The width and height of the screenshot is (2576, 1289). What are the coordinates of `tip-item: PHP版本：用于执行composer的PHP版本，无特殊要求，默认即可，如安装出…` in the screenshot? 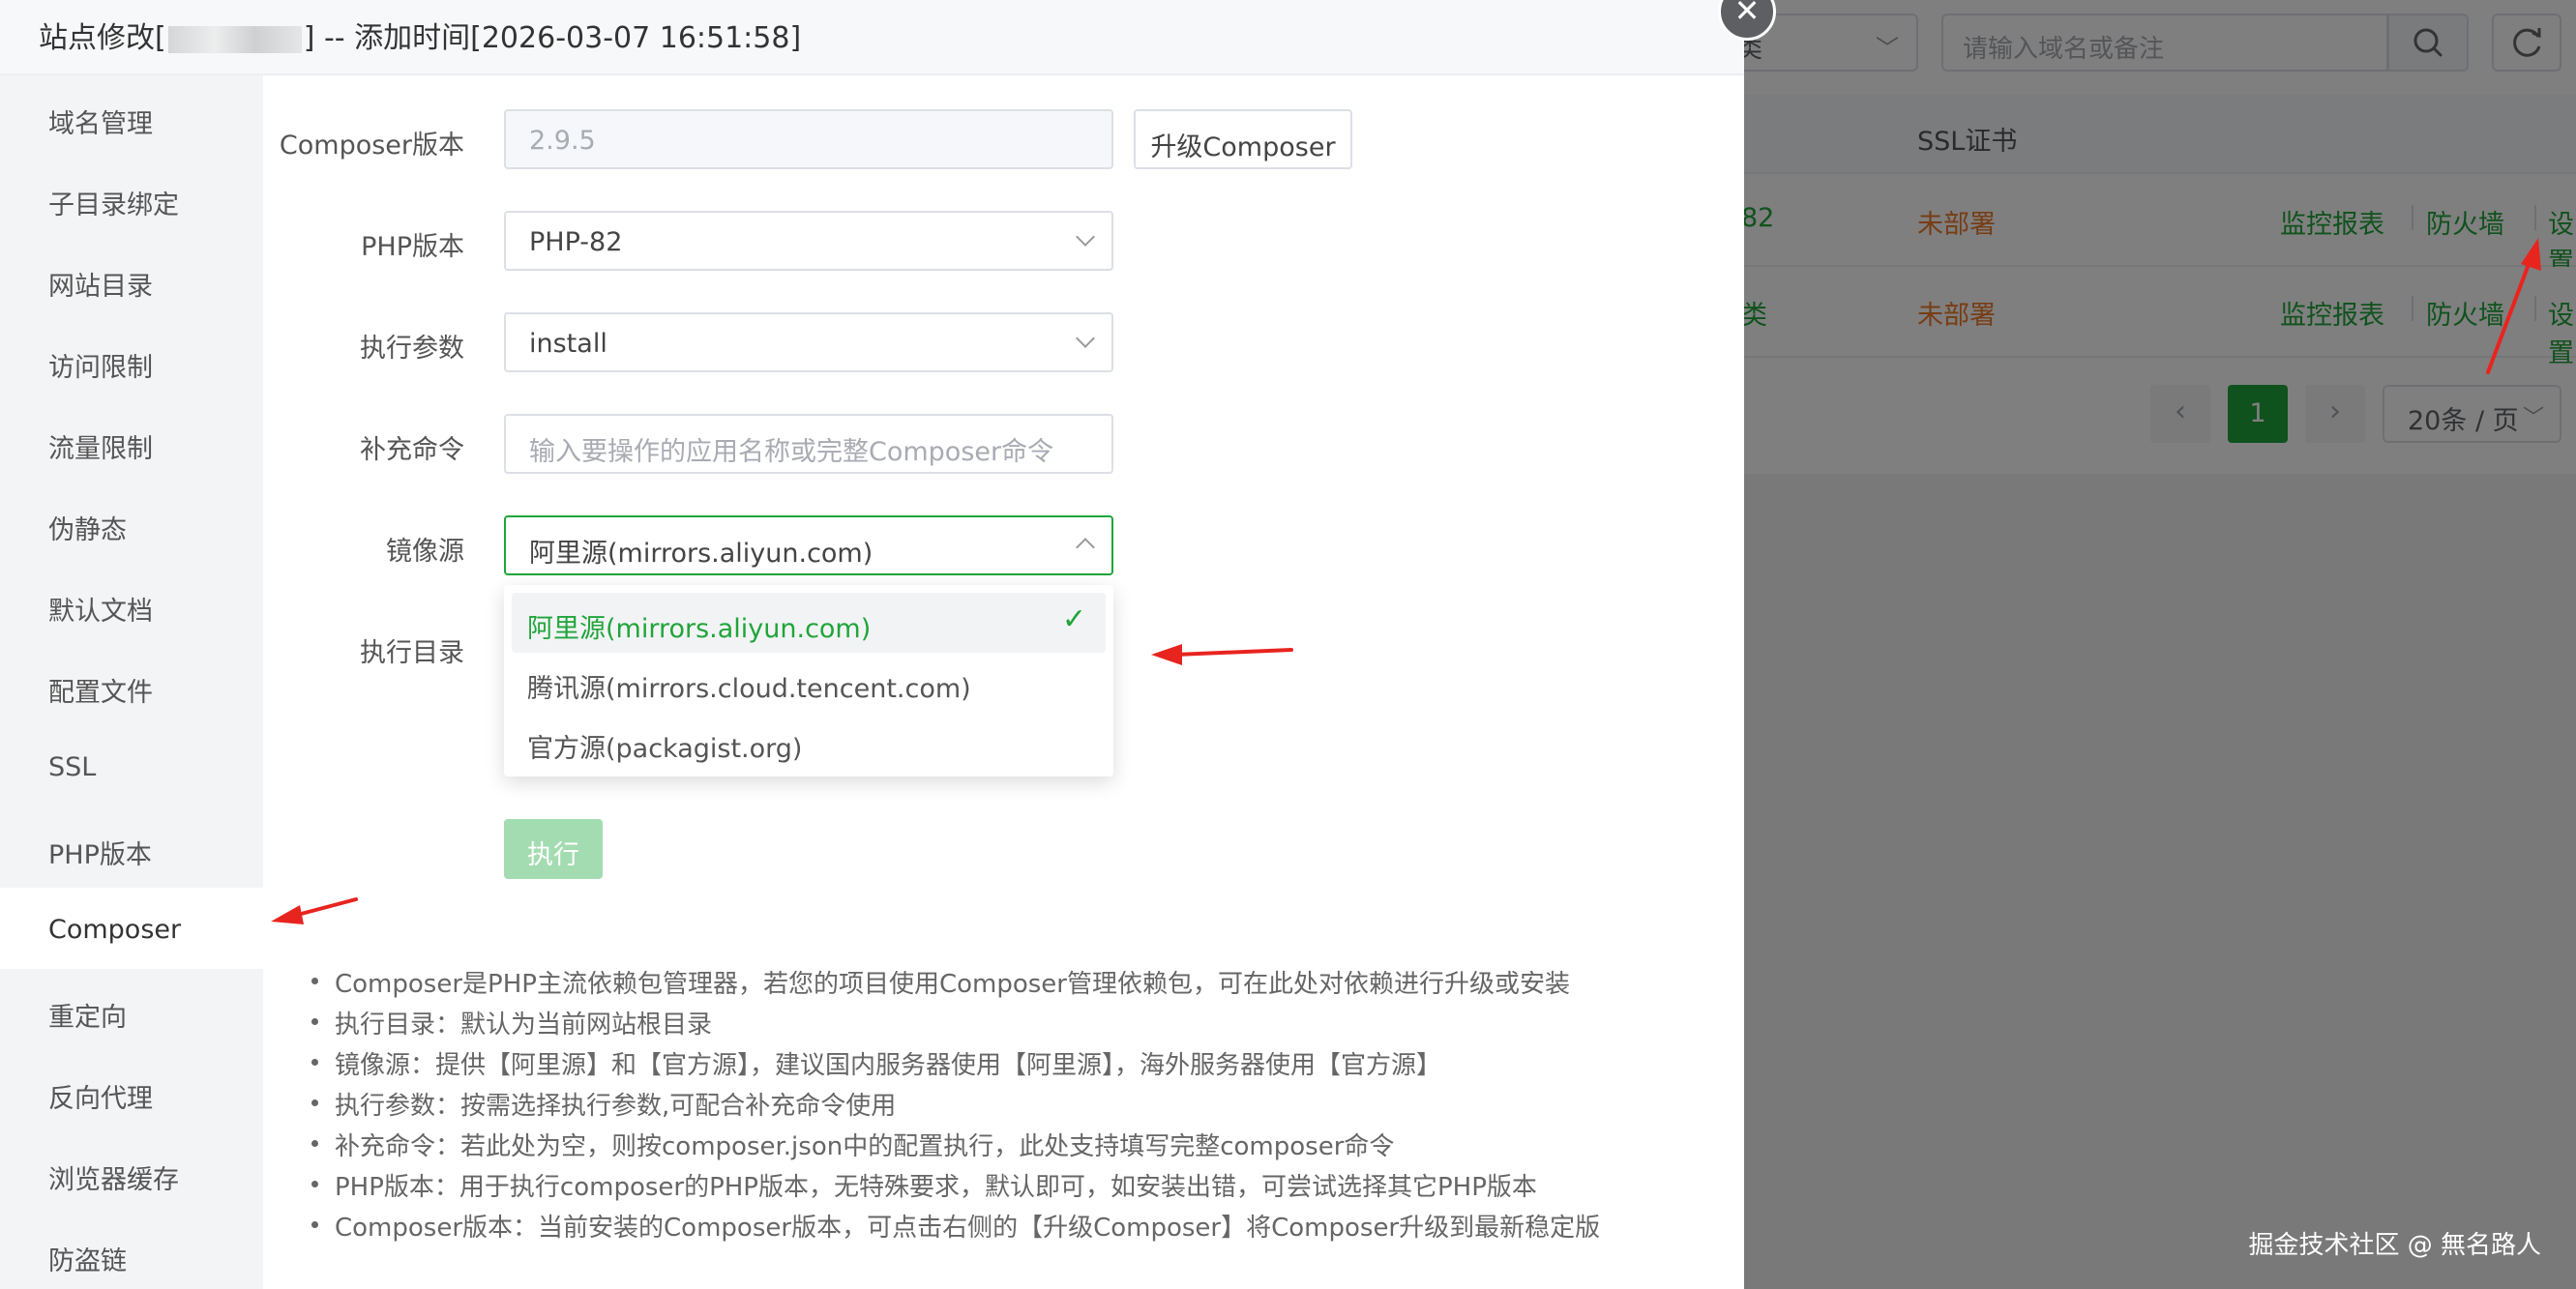 It's located at (954, 1187).